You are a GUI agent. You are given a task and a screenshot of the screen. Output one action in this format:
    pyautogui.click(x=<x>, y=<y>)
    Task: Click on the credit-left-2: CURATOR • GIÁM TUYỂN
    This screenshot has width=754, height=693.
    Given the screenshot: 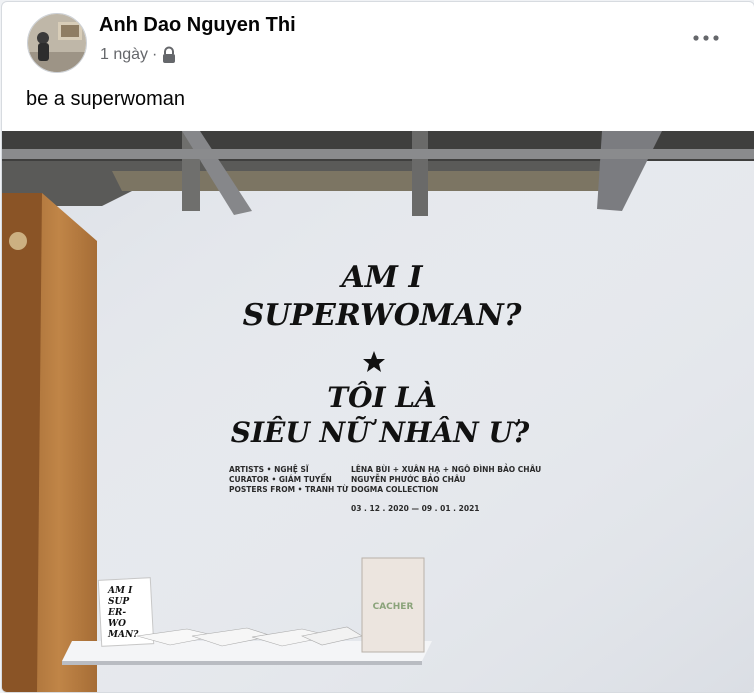 What is the action you would take?
    pyautogui.click(x=280, y=479)
    